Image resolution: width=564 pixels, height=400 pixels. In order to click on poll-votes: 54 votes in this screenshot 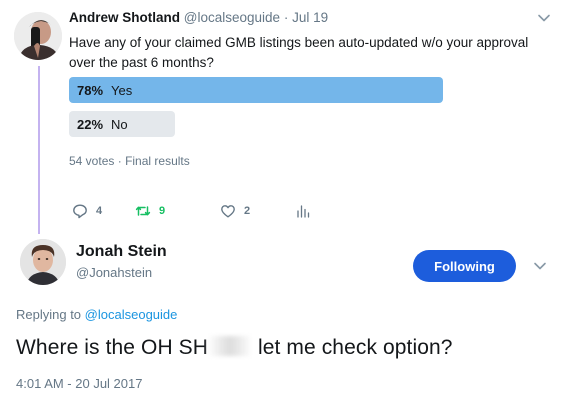, I will do `click(92, 161)`.